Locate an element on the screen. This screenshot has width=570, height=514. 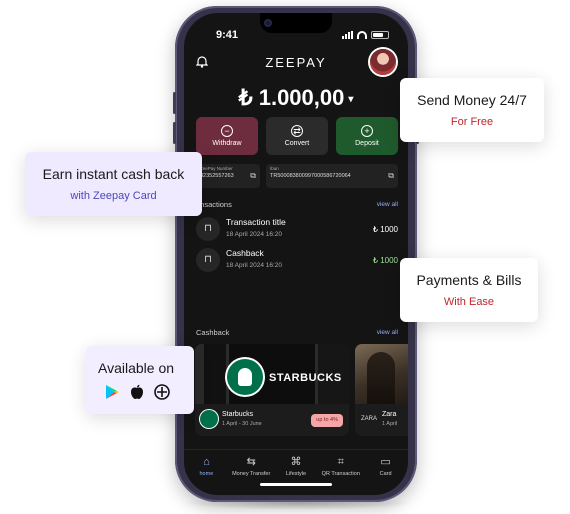
status-icons is located at coordinates (365, 35).